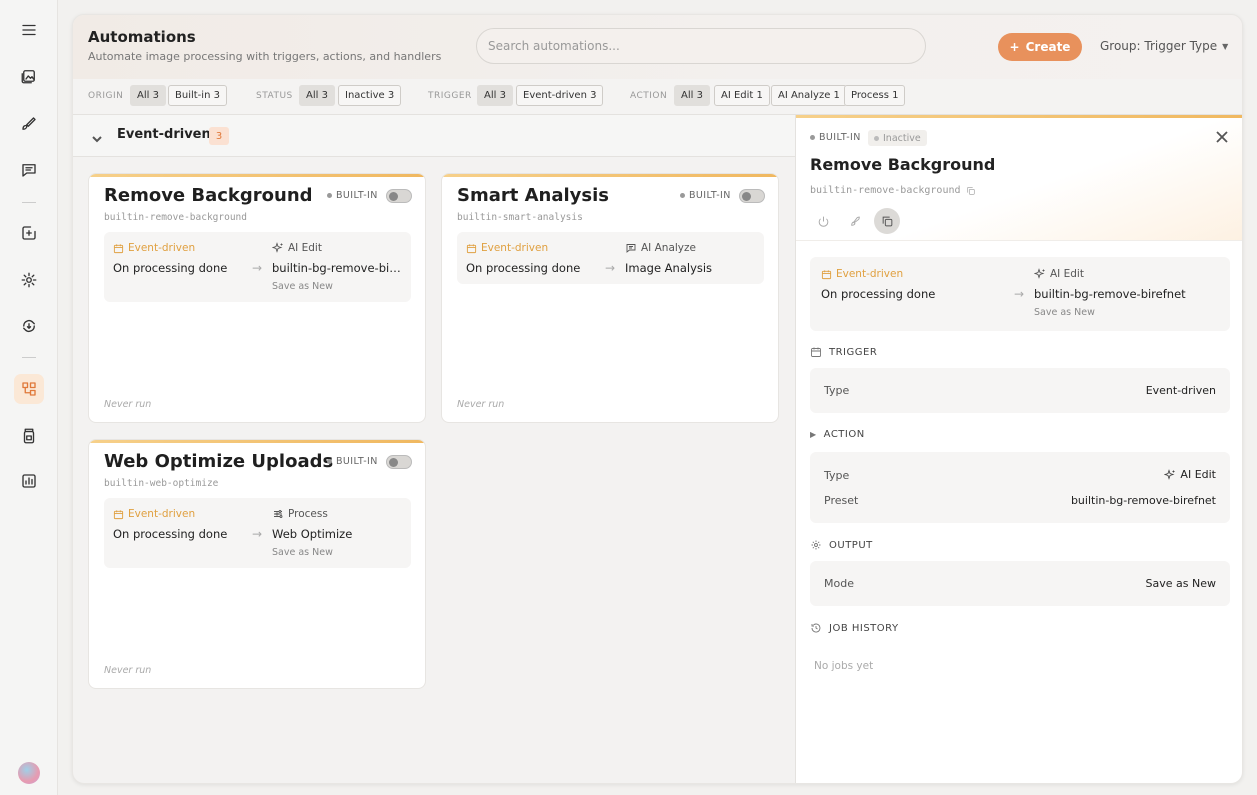 The width and height of the screenshot is (1257, 795). What do you see at coordinates (29, 773) in the screenshot?
I see `avatar` at bounding box center [29, 773].